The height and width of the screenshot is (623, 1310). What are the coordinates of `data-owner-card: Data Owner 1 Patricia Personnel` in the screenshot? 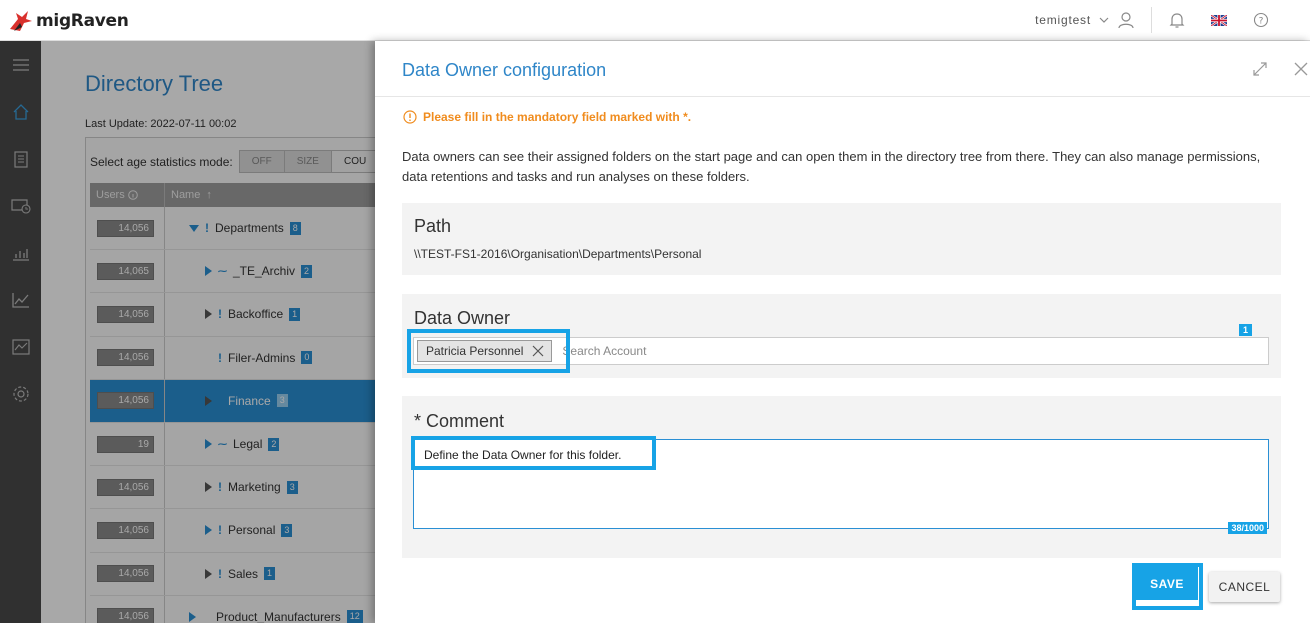 It's located at (841, 336).